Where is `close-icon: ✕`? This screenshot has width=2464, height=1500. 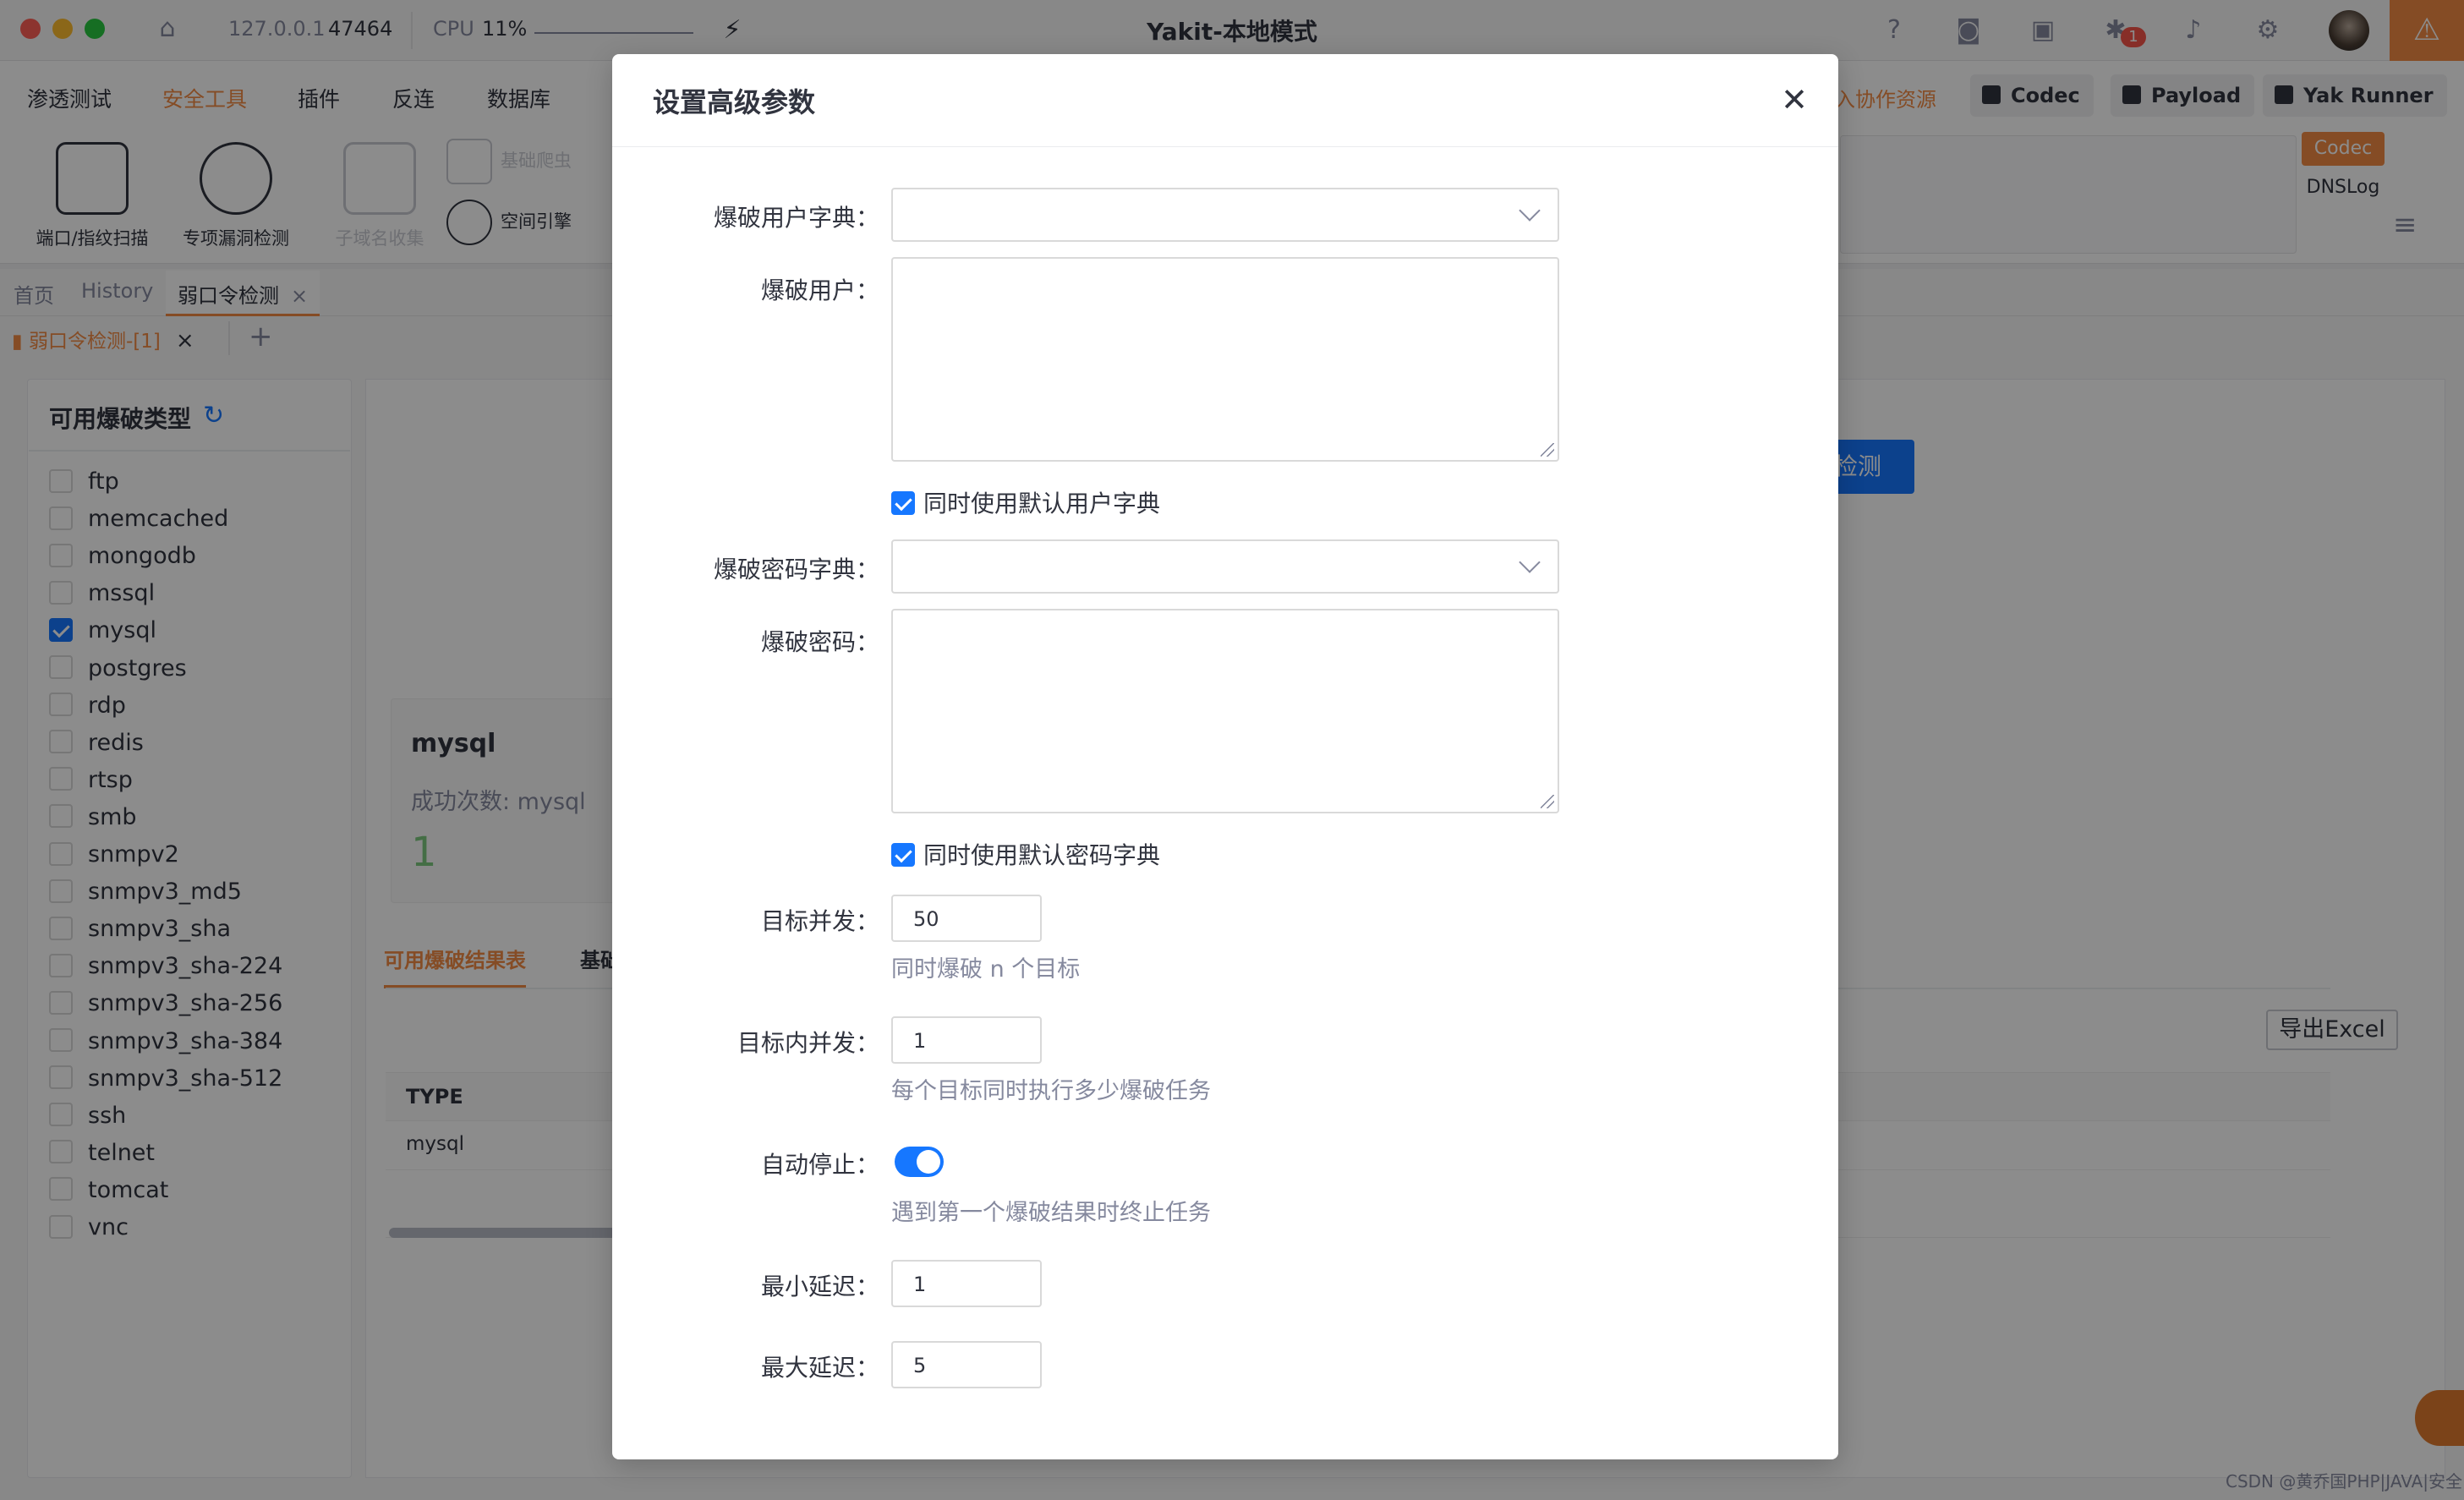 close-icon: ✕ is located at coordinates (1794, 100).